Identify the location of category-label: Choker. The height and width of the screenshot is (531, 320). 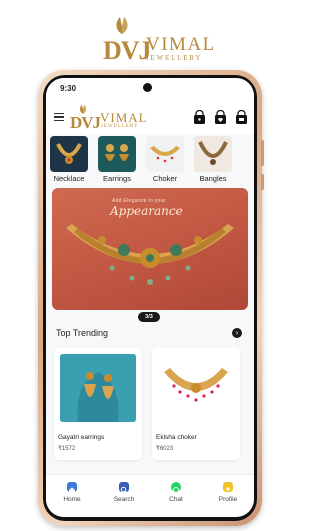
(165, 178).